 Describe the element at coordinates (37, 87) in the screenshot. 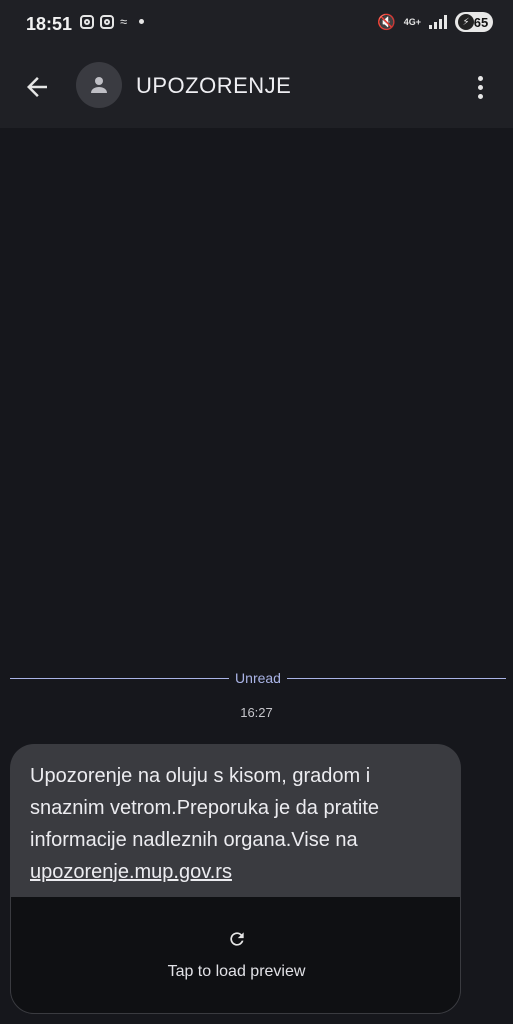

I see `back-arrow-icon` at that location.